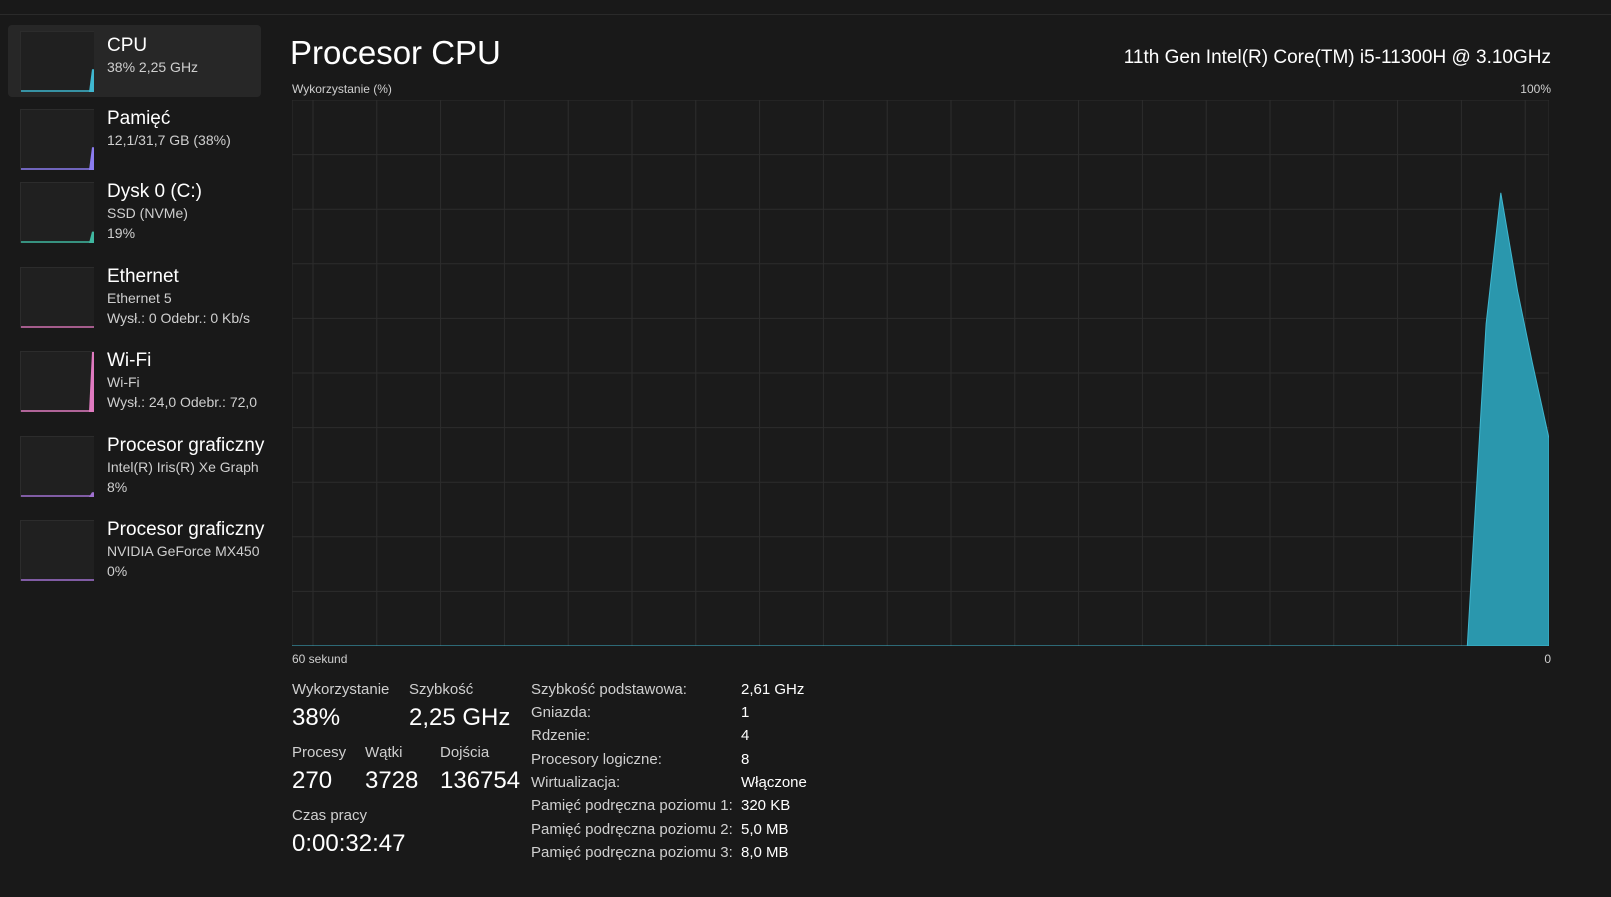 This screenshot has width=1611, height=897. Describe the element at coordinates (147, 213) in the screenshot. I see `sidebar-item-detail: SSD (NVMe)` at that location.